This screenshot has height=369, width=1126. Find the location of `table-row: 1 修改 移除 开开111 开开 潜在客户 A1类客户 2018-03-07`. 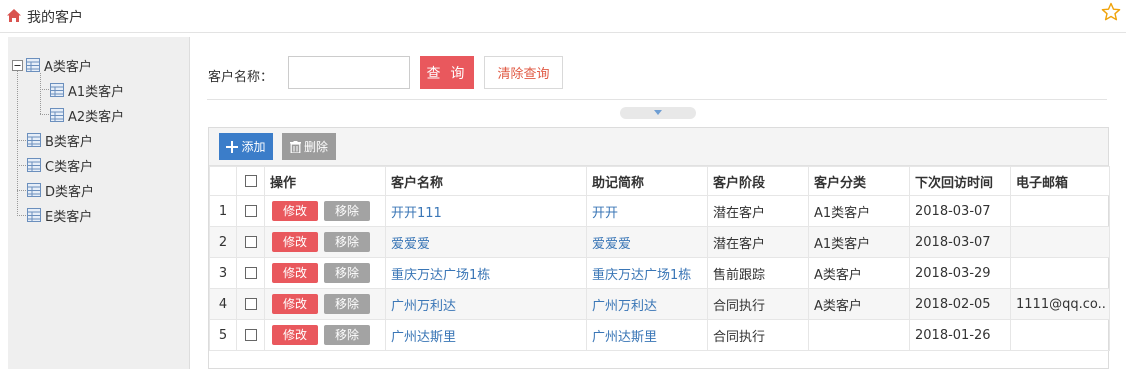

table-row: 1 修改 移除 开开111 开开 潜在客户 A1类客户 2018-03-07 is located at coordinates (659, 211).